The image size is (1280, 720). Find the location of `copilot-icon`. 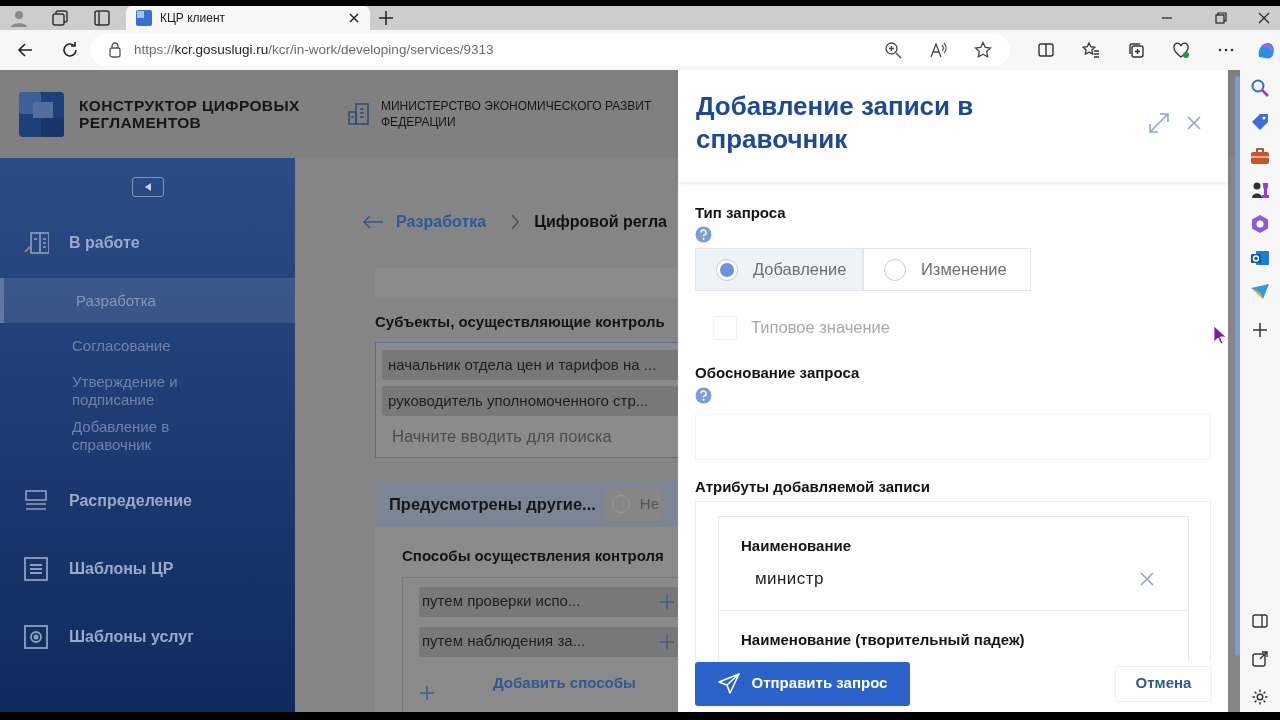

copilot-icon is located at coordinates (1260, 224).